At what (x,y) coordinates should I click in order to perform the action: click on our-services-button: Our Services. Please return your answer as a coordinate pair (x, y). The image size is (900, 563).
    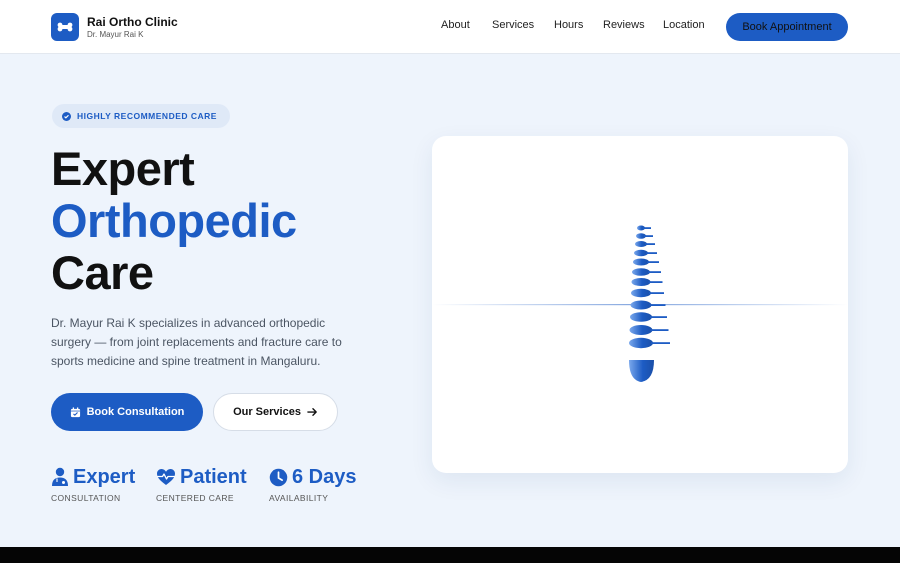
    Looking at the image, I should click on (275, 412).